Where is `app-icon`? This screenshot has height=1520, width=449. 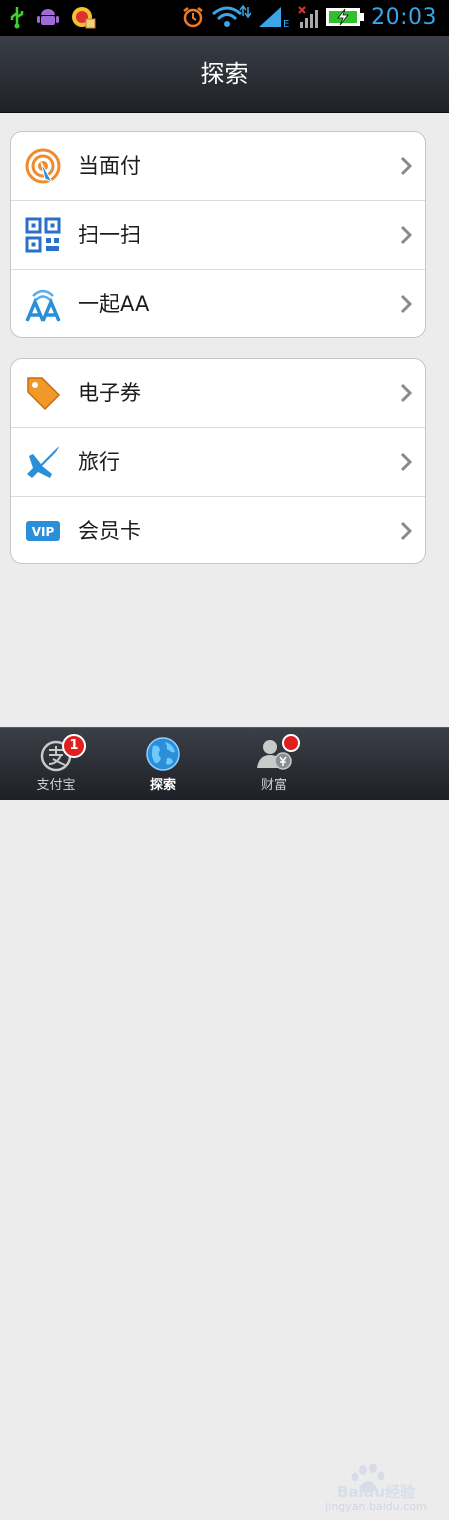
app-icon is located at coordinates (84, 18).